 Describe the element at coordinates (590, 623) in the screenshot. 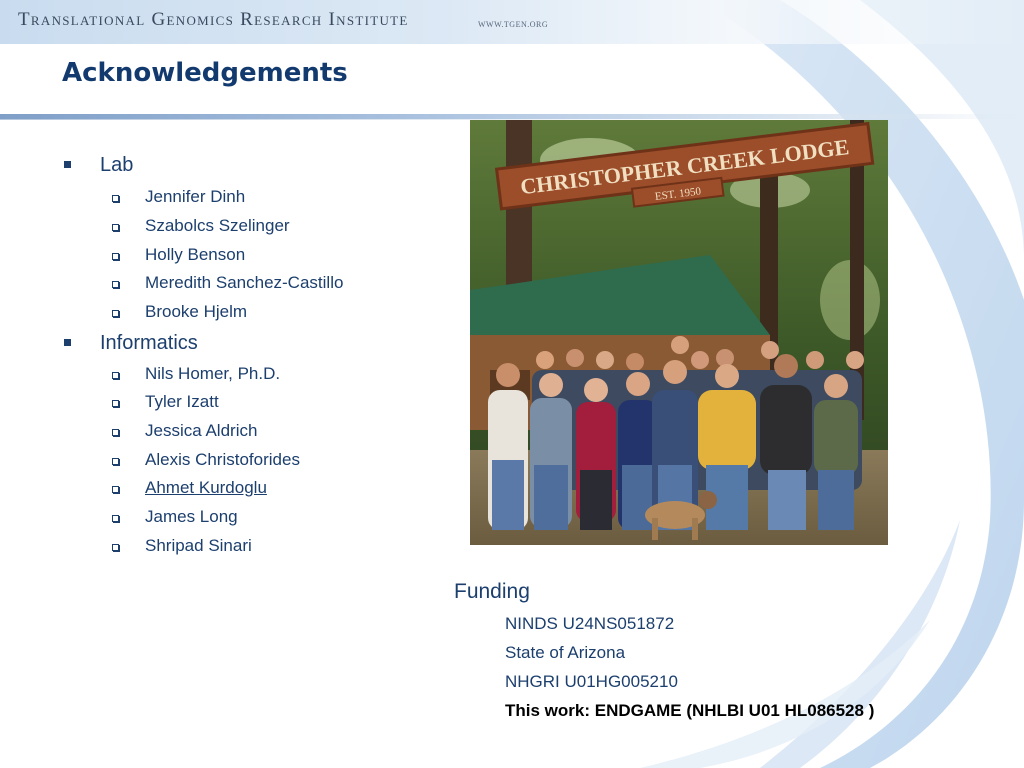

I see `funding-item: NINDS U24NS051872` at that location.